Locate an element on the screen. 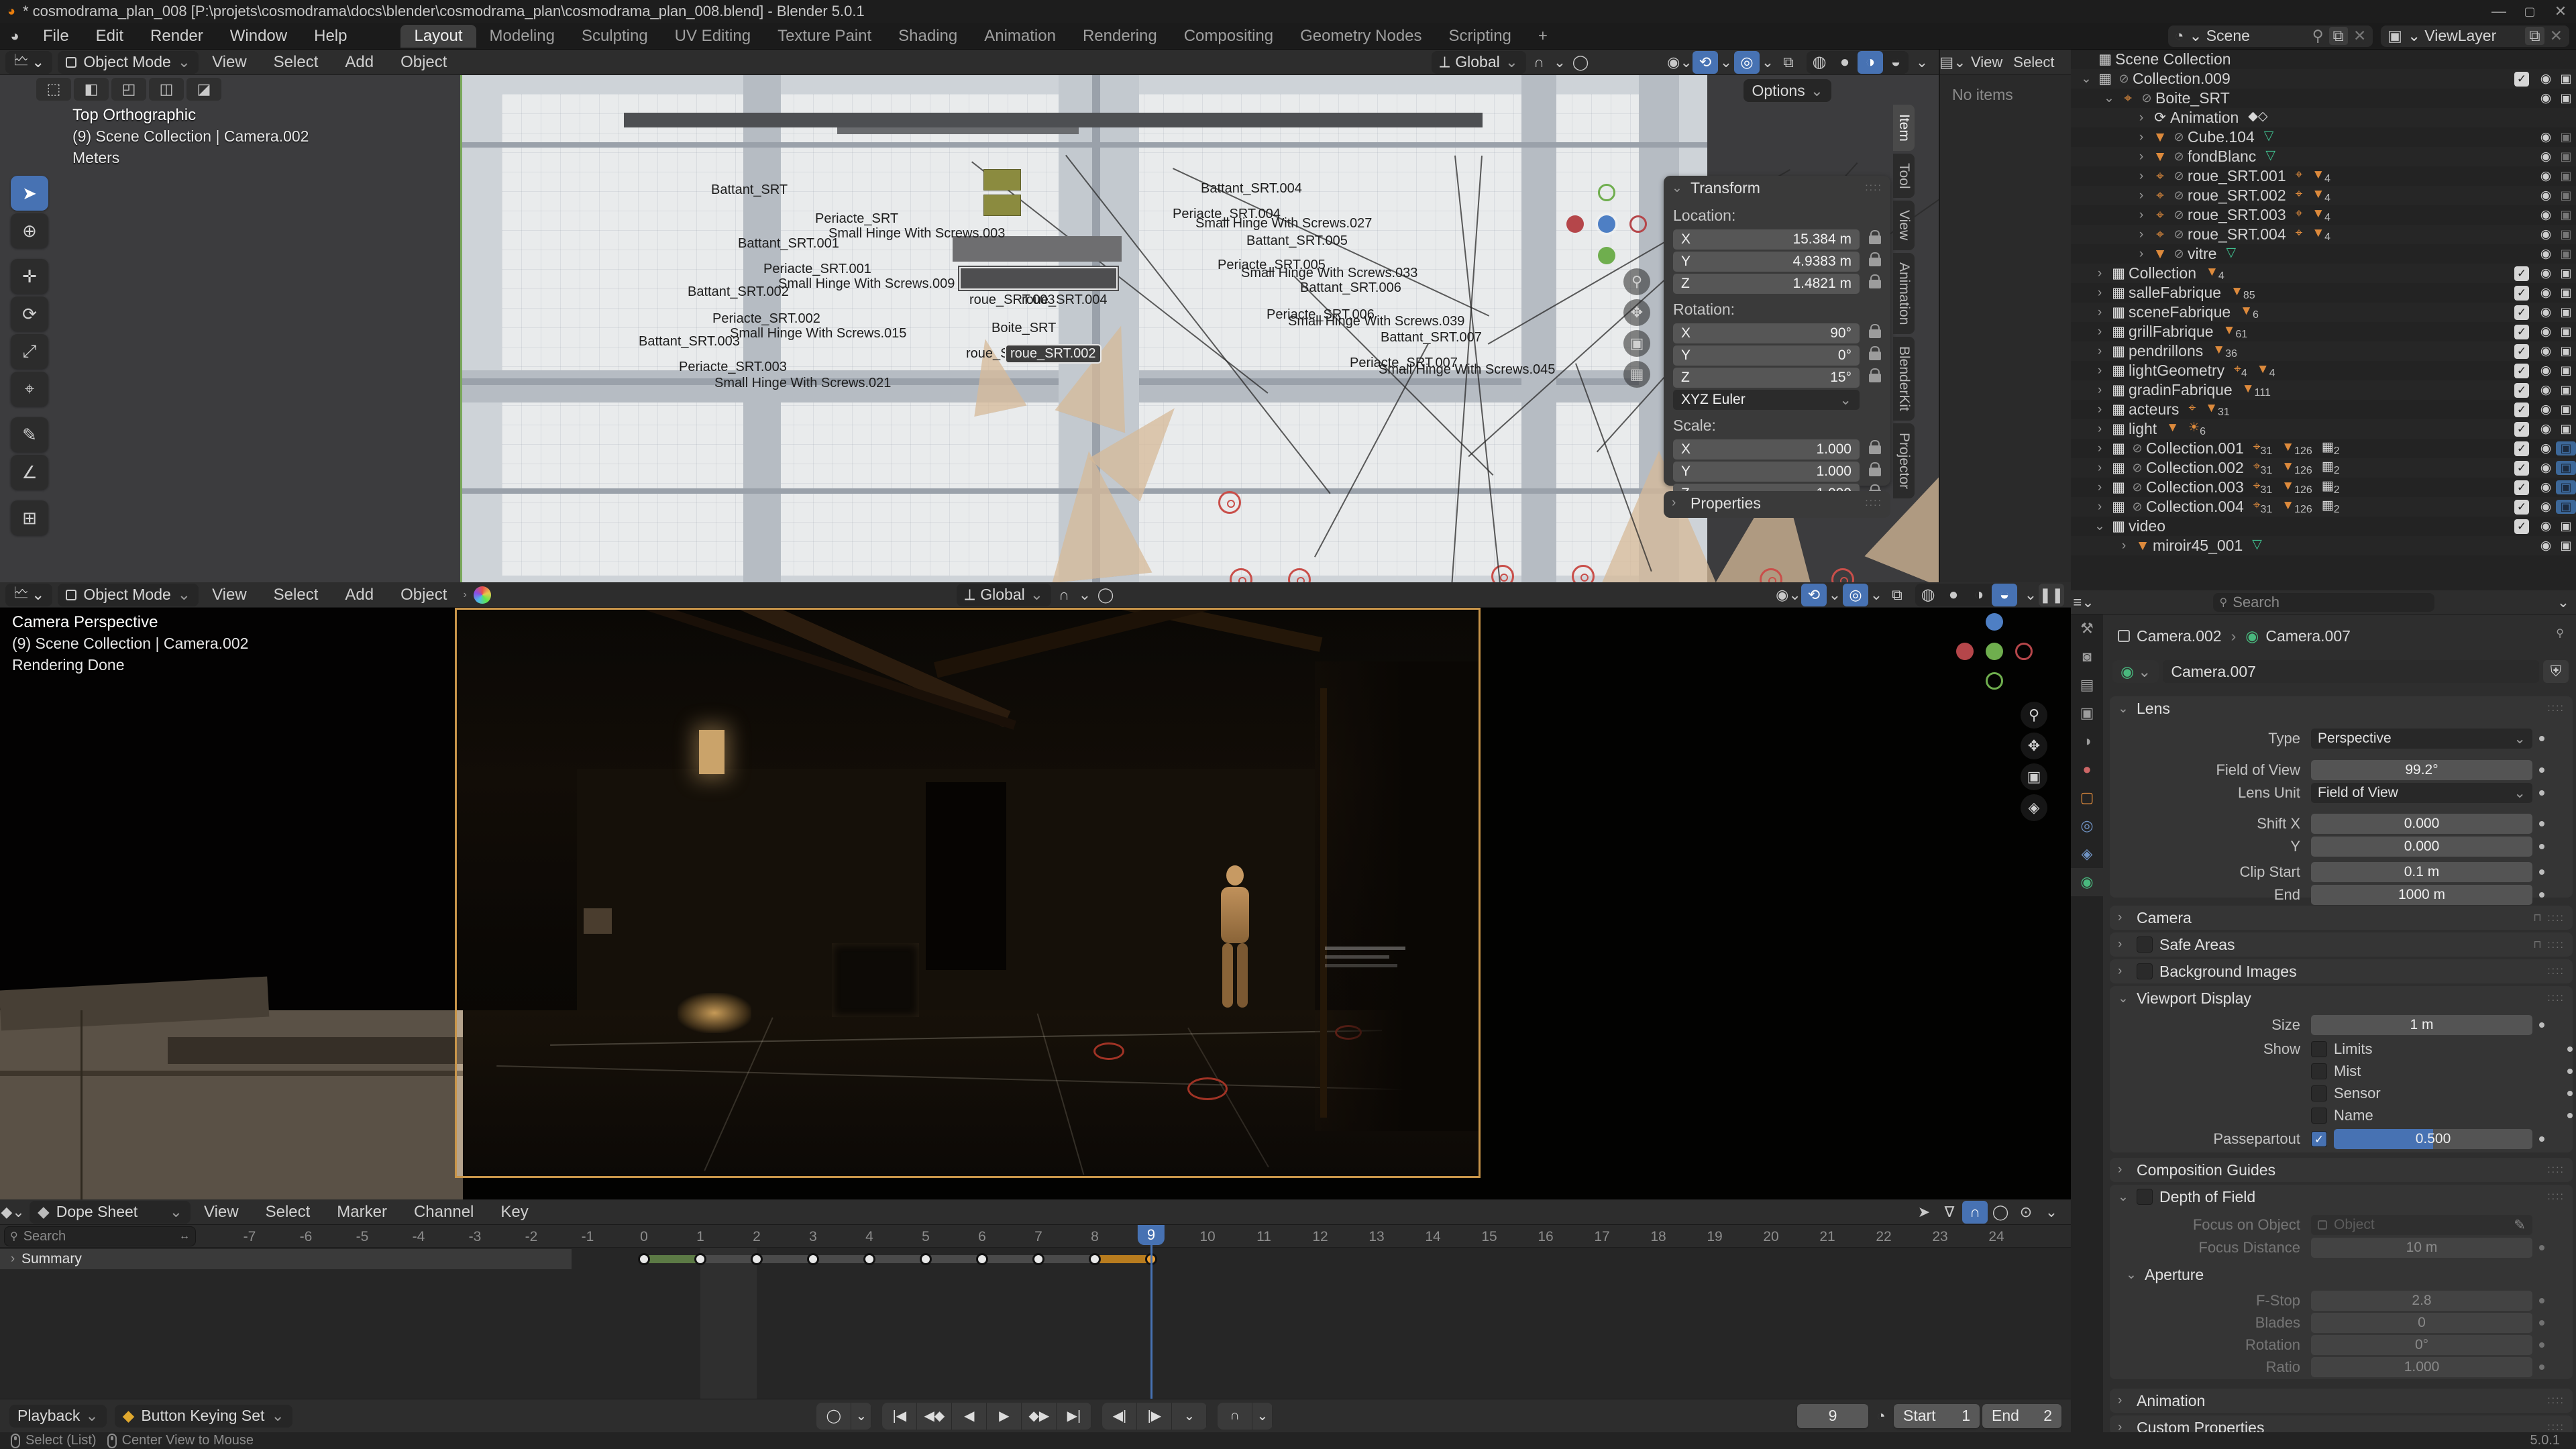 The height and width of the screenshot is (1449, 2576). outliner-row: › ▦ ⊘ Collection.003 ⌖31 ▼126 ▦2 ✓ ◉ ▣ is located at coordinates (2323, 487).